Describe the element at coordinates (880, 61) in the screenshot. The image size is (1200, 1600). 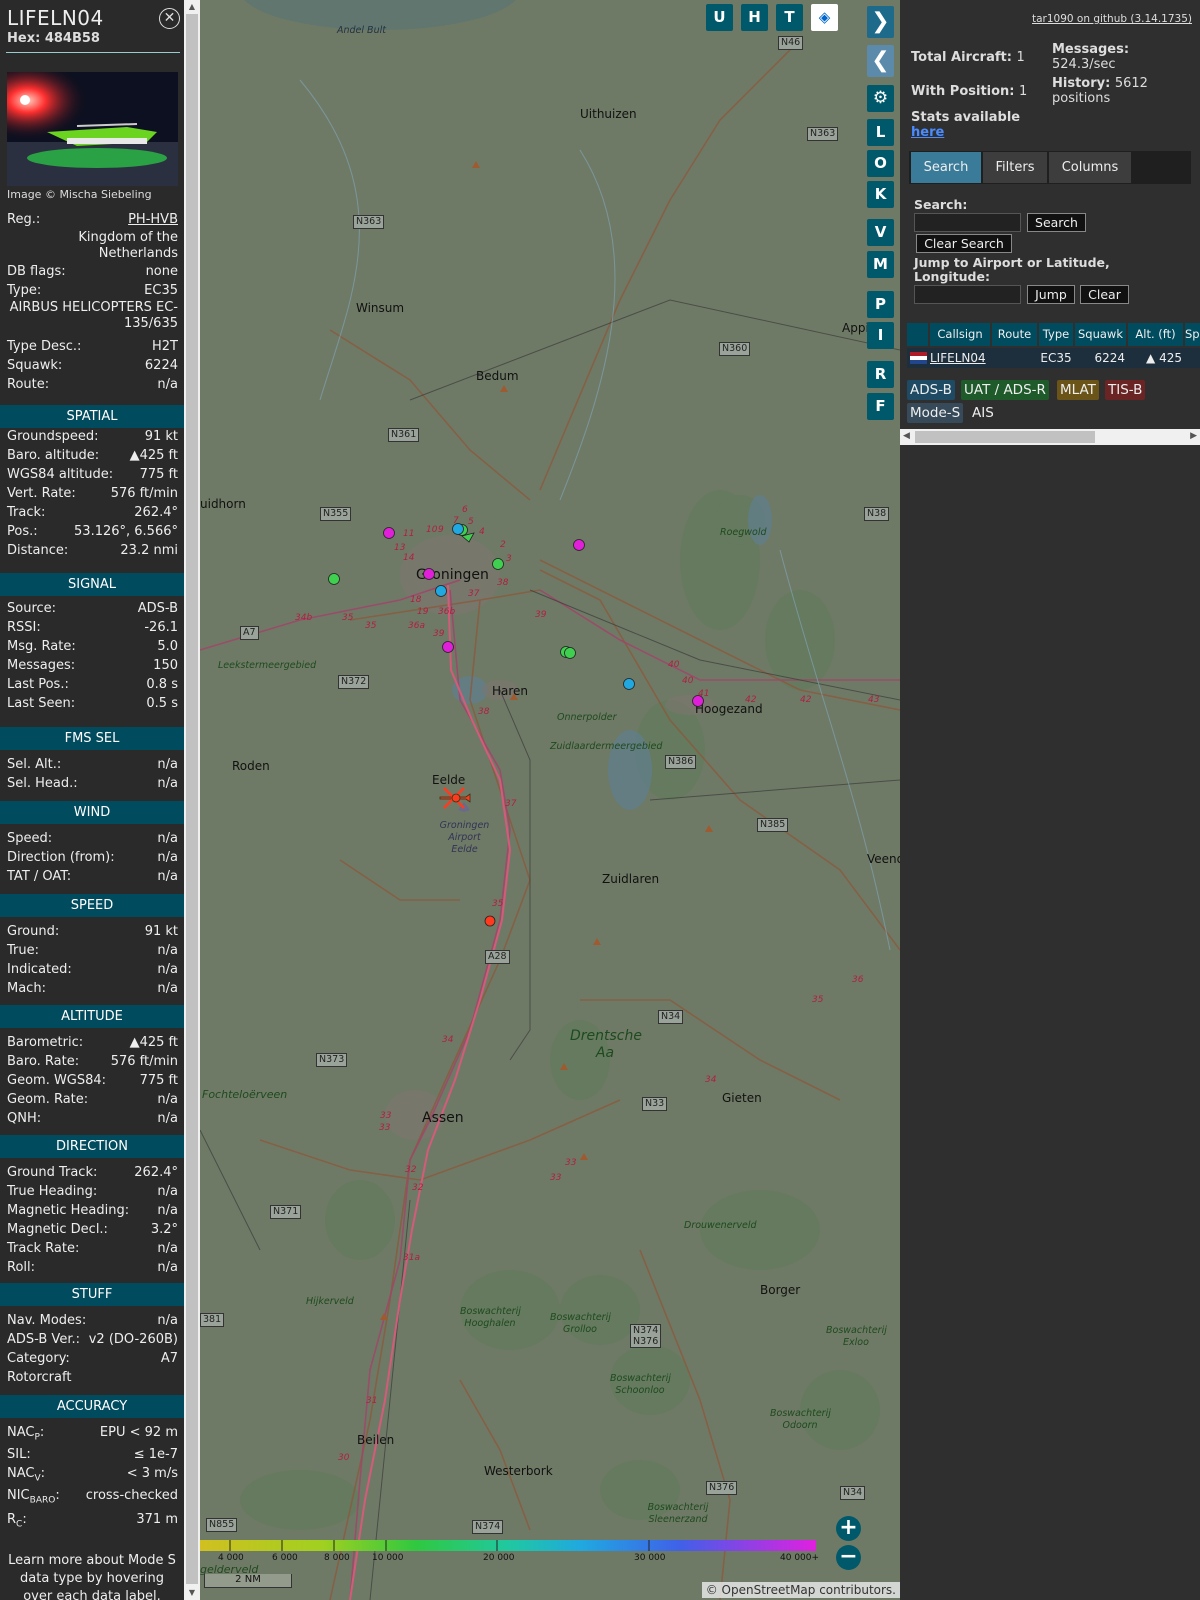
I see `chevron-left-icon: ❮` at that location.